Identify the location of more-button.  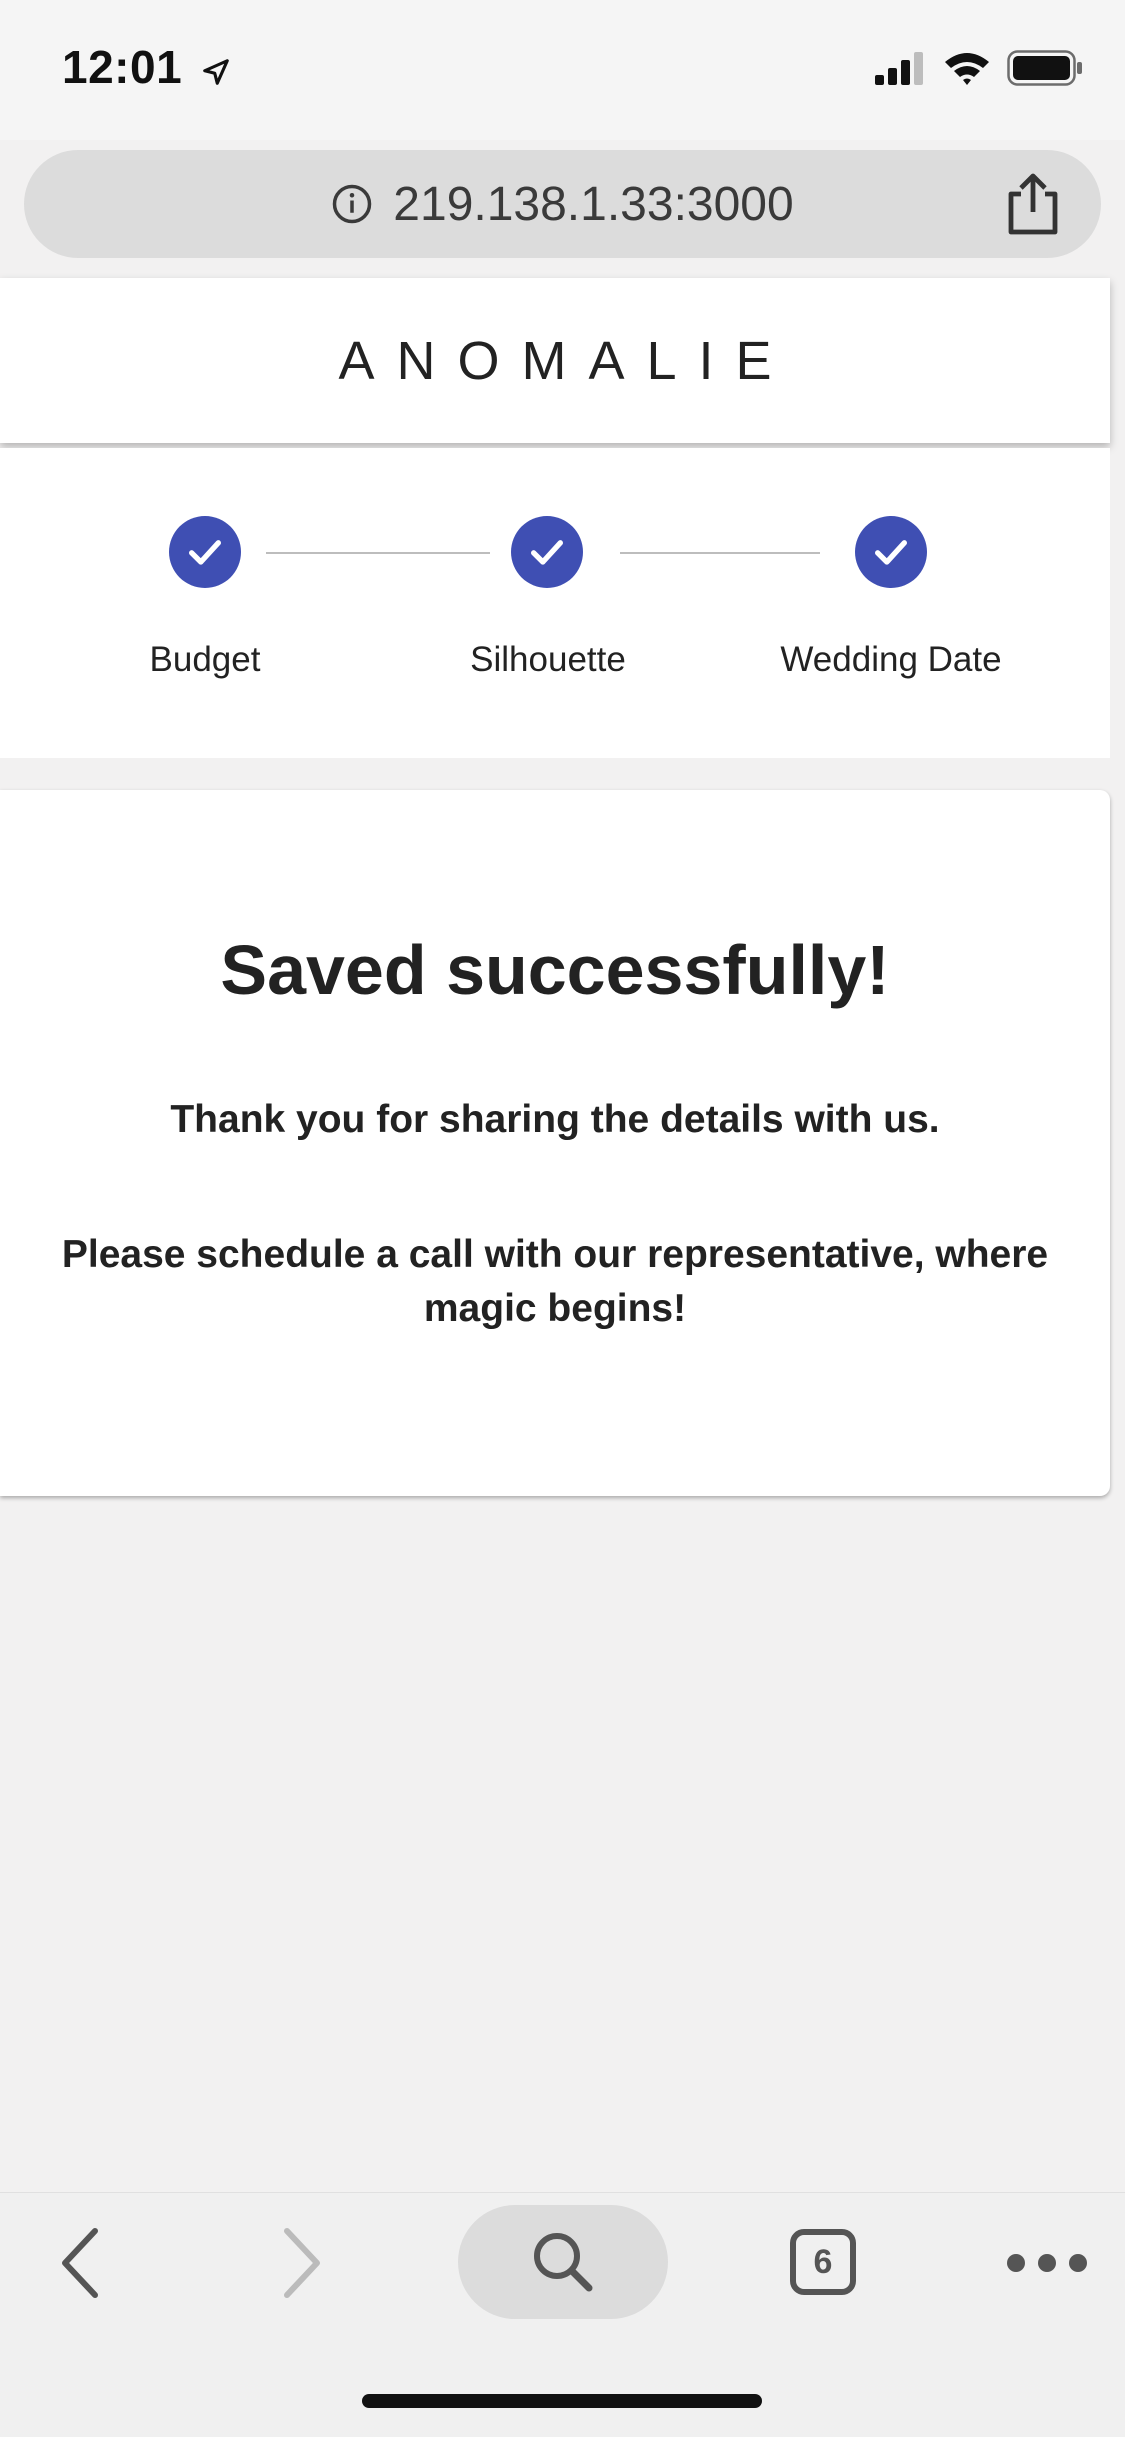
(1047, 2263).